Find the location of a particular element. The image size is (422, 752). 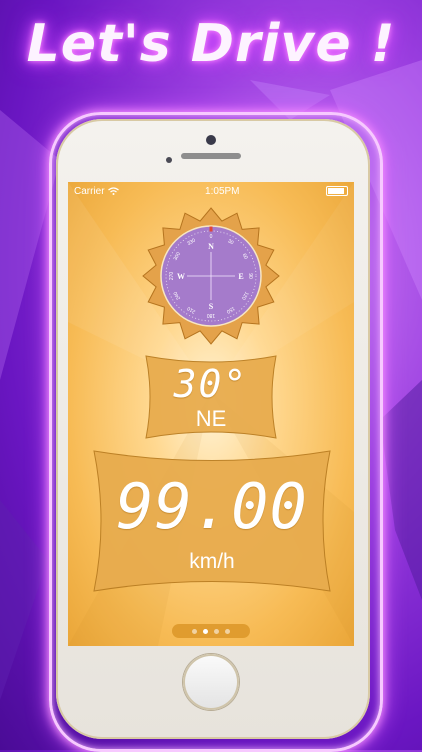

compass-tick-label: 180 is located at coordinates (211, 315).